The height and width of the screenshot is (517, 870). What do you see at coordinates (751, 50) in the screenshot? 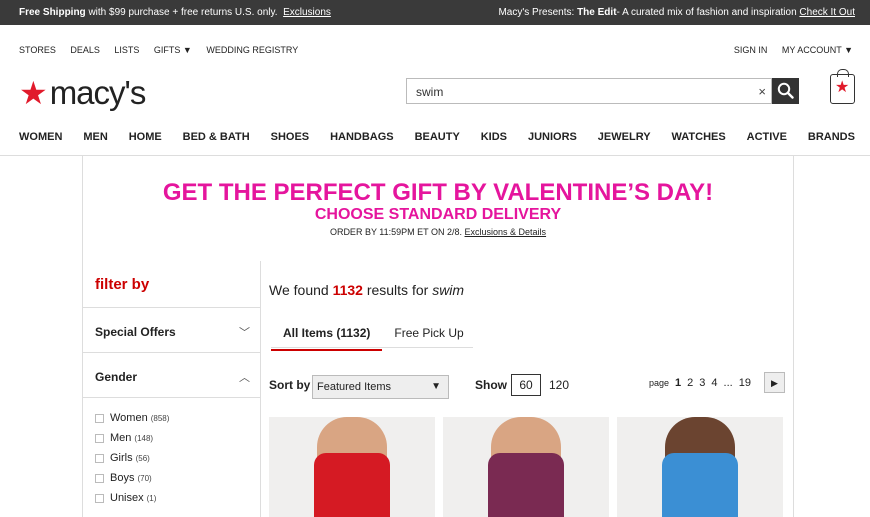
I see `sign-in-link: SIGN IN` at bounding box center [751, 50].